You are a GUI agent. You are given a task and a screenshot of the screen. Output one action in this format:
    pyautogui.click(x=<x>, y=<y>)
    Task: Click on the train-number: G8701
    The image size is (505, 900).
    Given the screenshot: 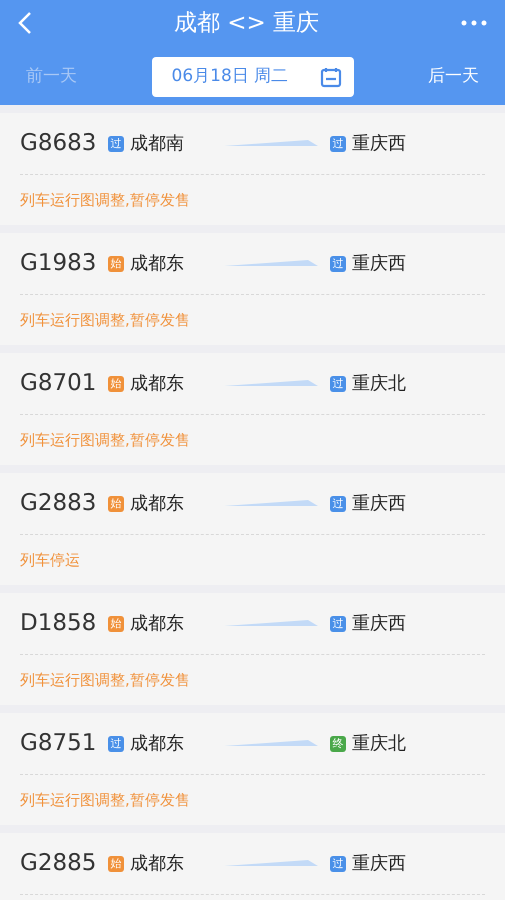 What is the action you would take?
    pyautogui.click(x=59, y=383)
    